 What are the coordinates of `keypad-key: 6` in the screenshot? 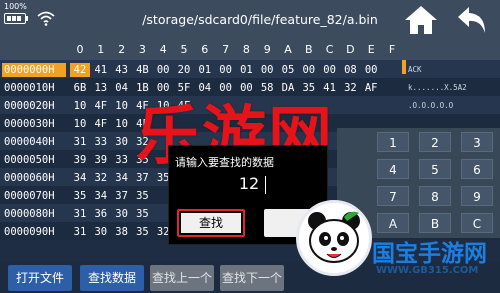 It's located at (477, 169).